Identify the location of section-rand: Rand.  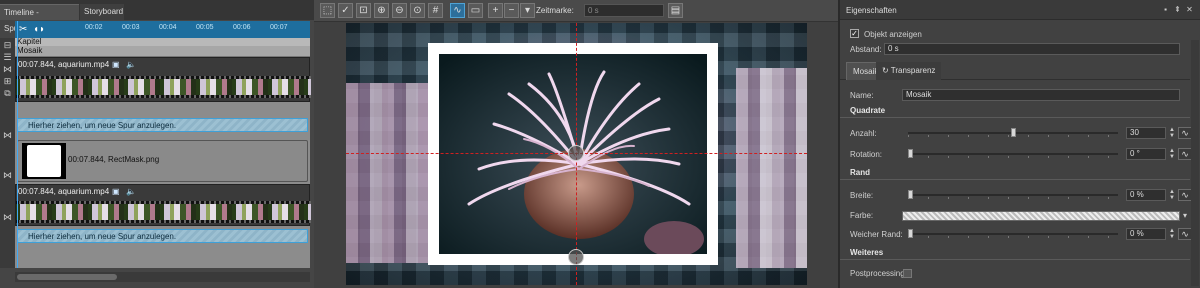
(860, 172).